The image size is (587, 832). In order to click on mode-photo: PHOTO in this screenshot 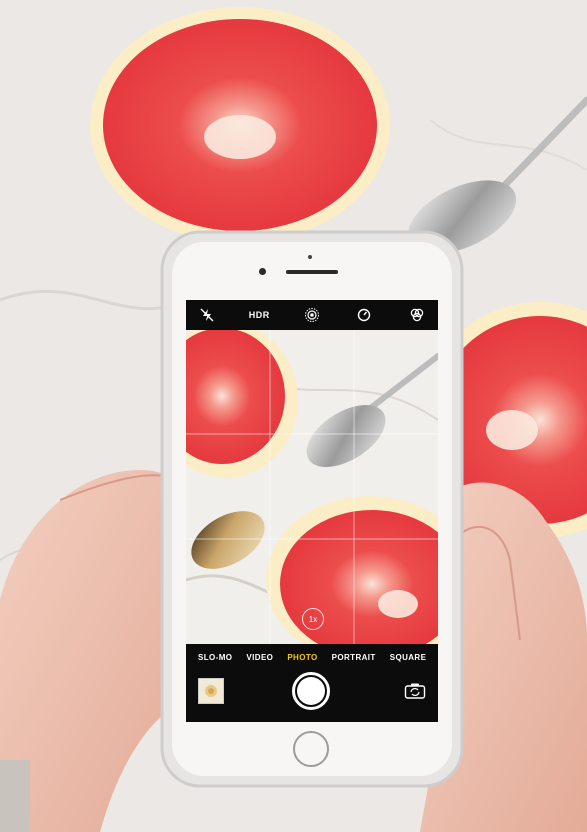, I will do `click(302, 657)`.